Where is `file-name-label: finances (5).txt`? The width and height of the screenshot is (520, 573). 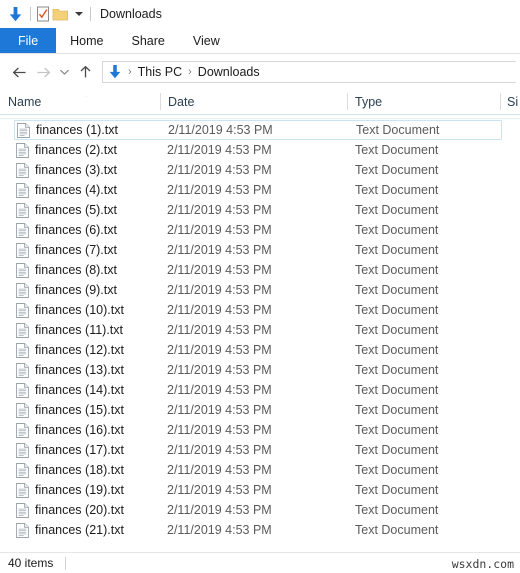 file-name-label: finances (5).txt is located at coordinates (76, 210).